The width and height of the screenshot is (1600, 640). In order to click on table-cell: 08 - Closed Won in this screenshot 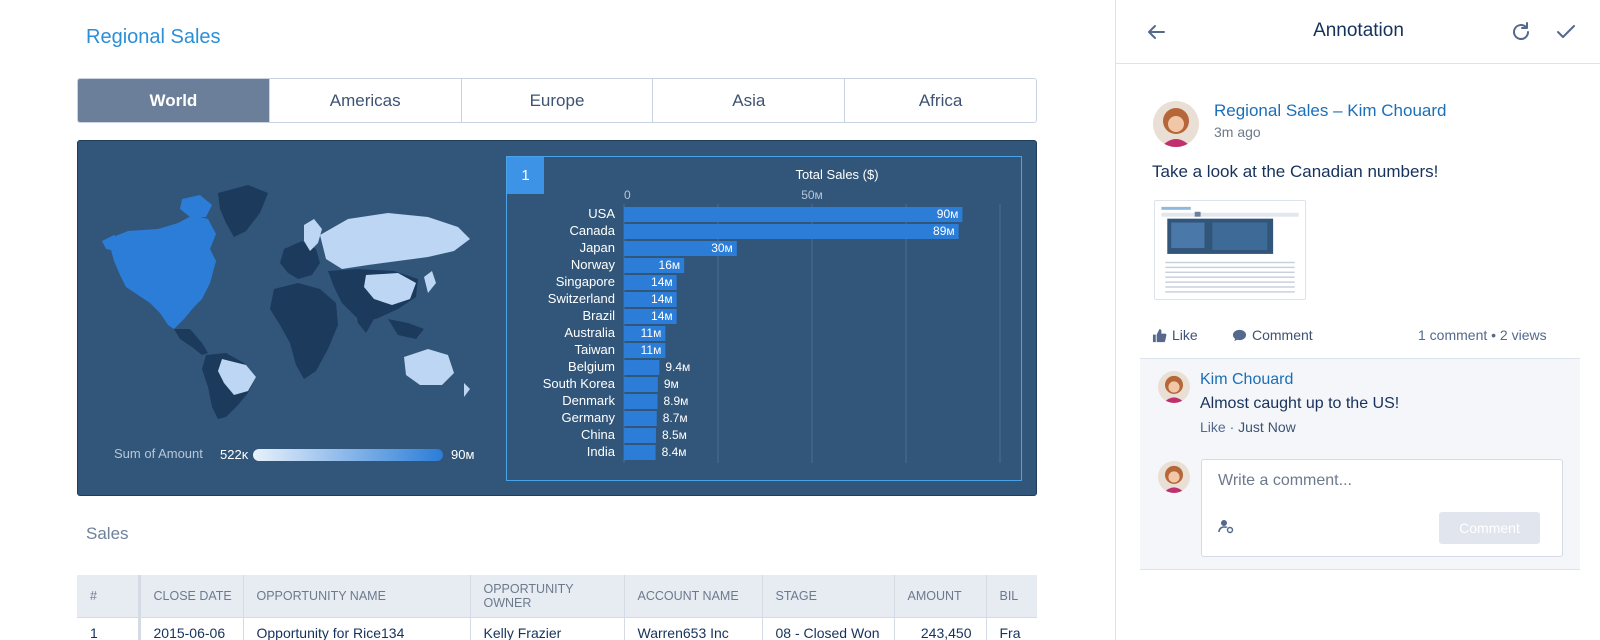, I will do `click(827, 628)`.